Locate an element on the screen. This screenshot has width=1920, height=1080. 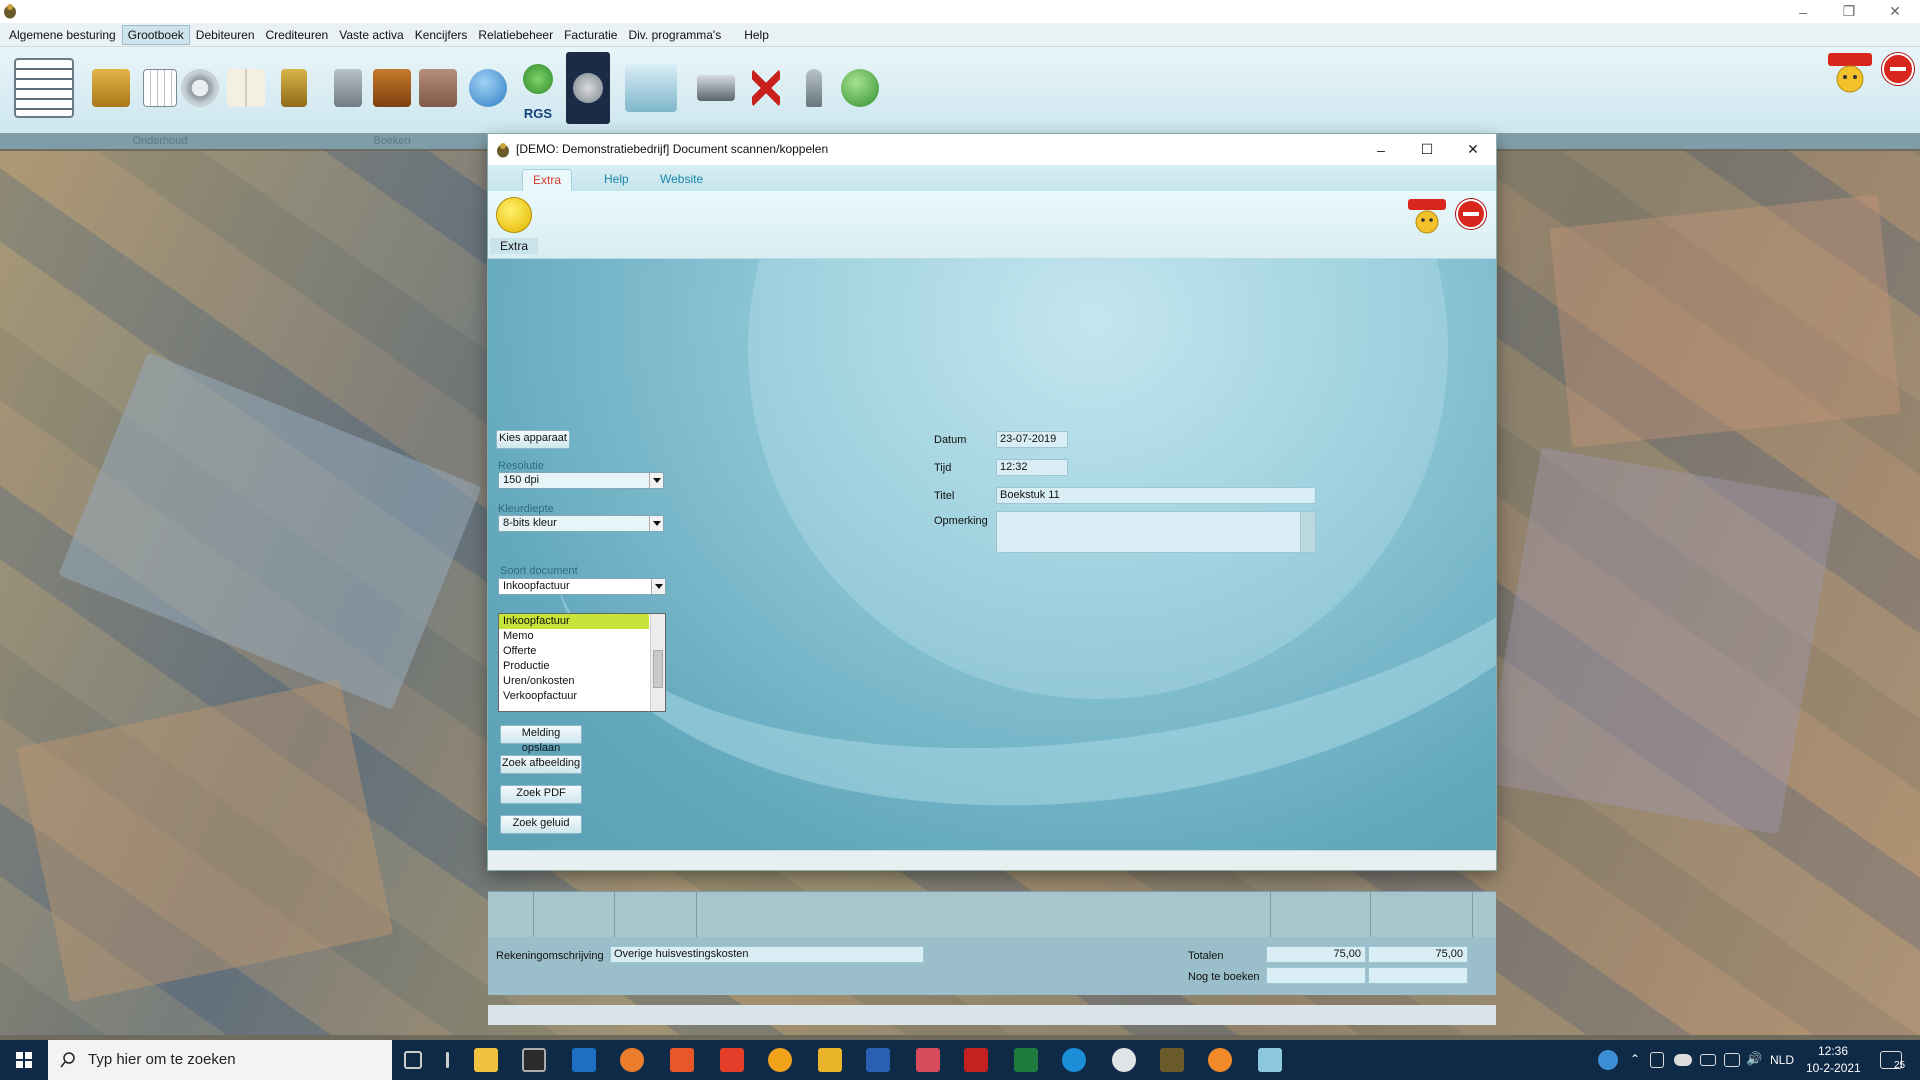
app-orange2-icon is located at coordinates (1220, 1060).